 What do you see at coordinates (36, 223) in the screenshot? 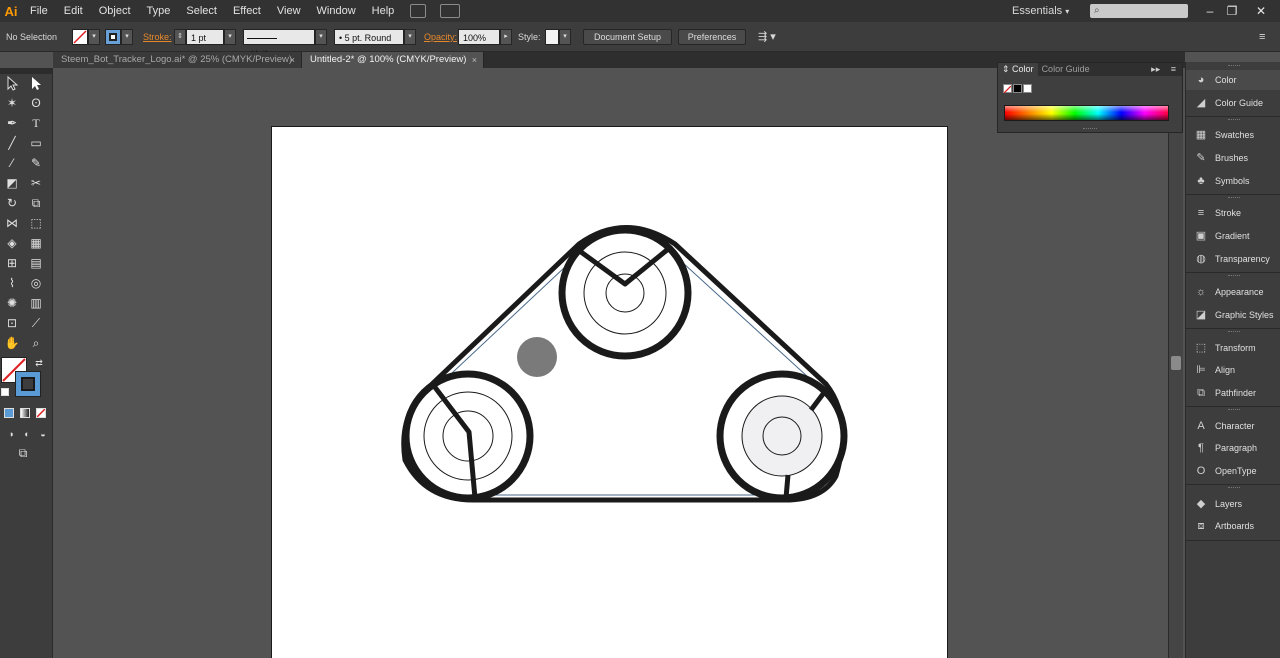
I see `free-transform-icon: ⬚` at bounding box center [36, 223].